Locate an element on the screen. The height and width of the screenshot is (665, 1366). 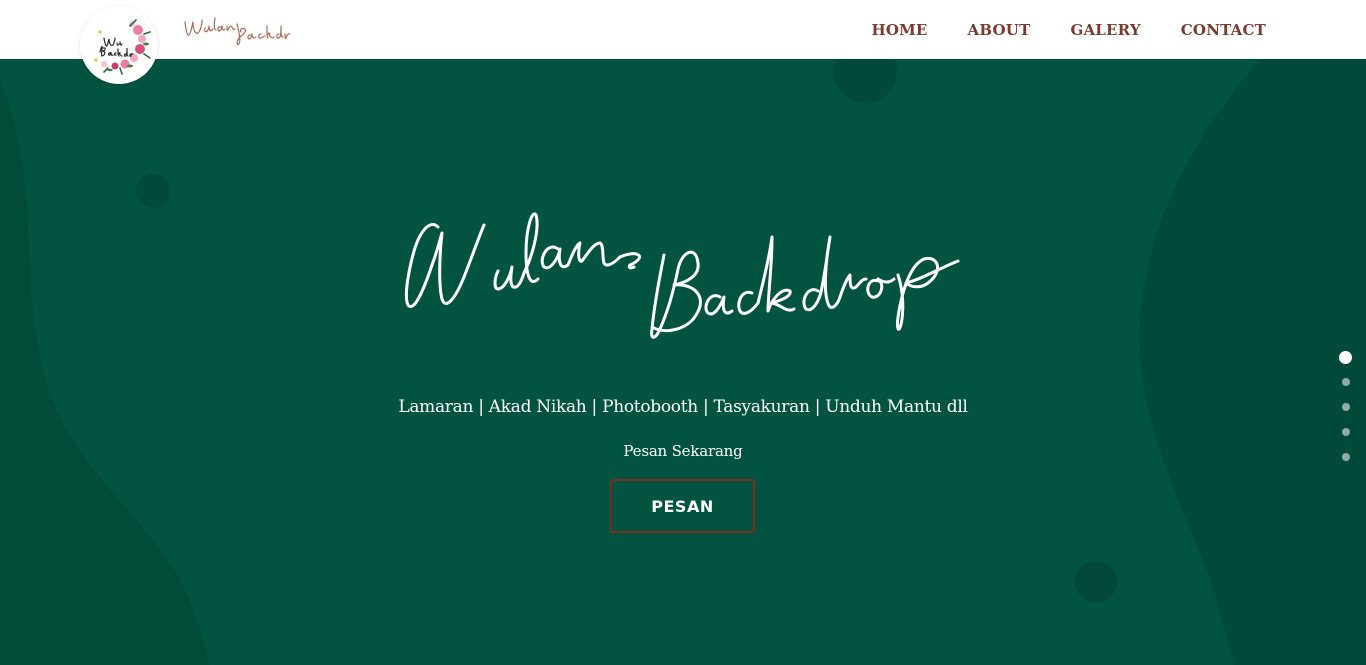
site-header: HOME ABOUT GALERY CONTACT is located at coordinates (683, 29).